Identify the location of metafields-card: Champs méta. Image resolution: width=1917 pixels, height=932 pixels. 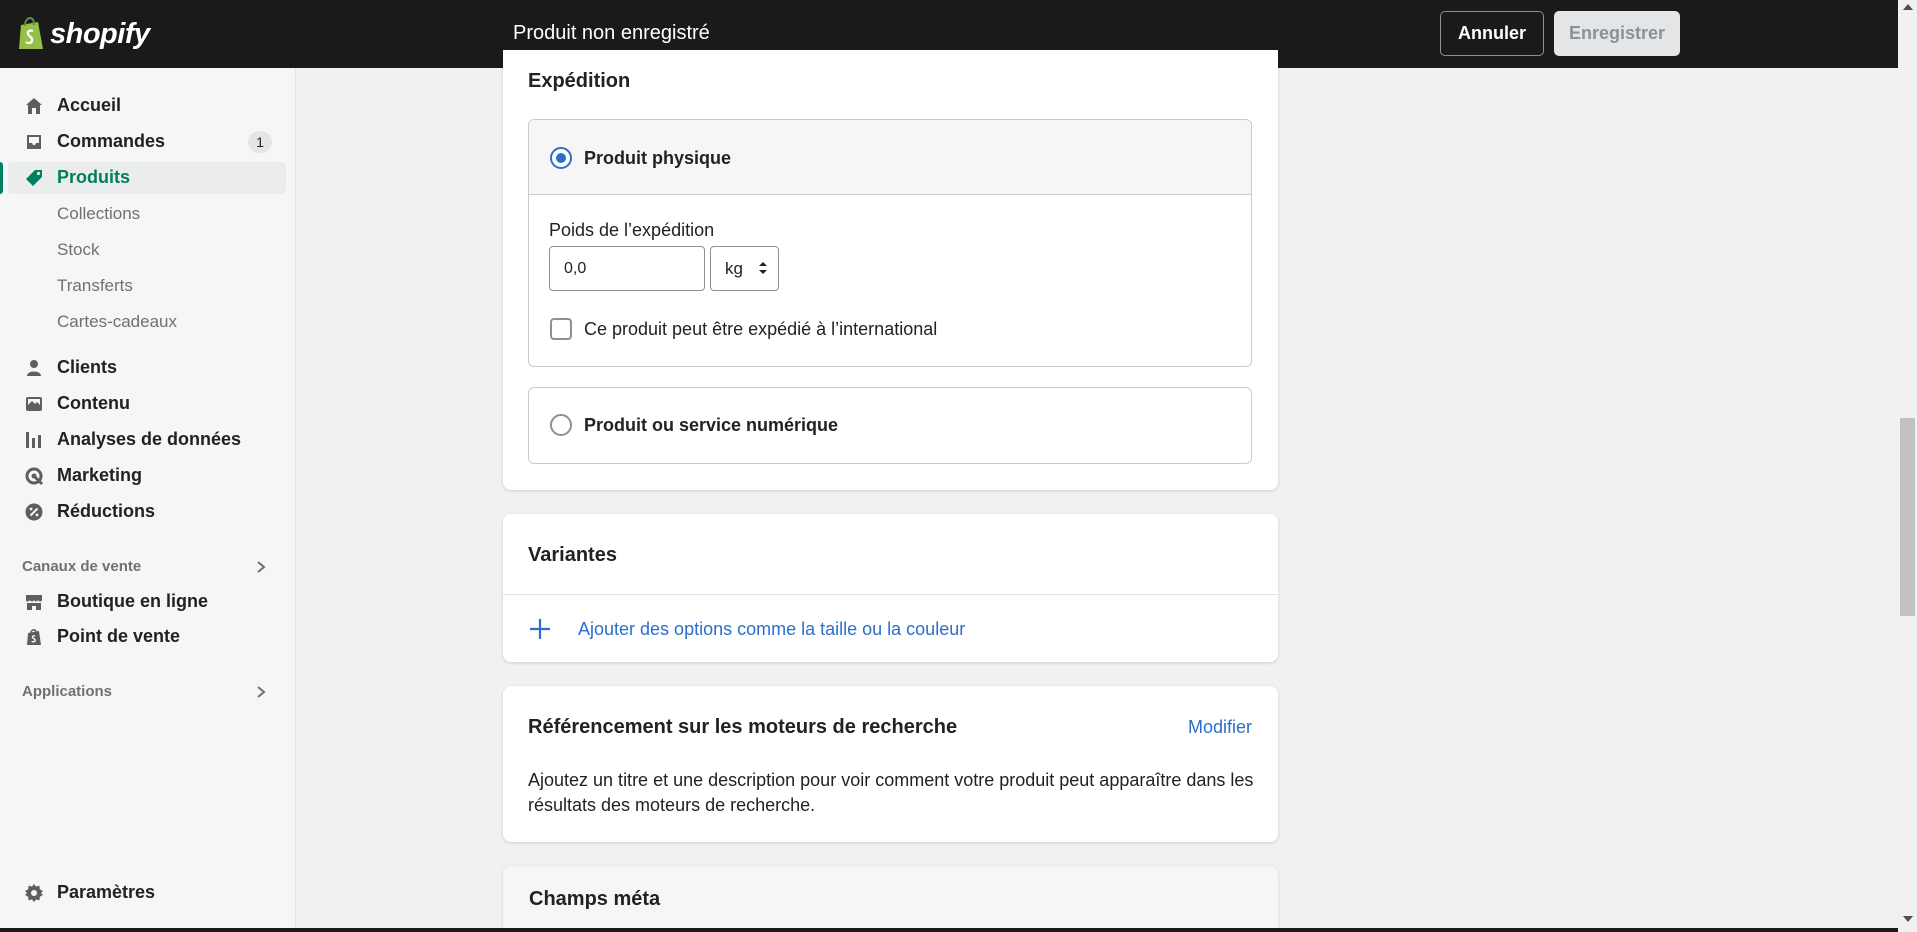
(890, 899).